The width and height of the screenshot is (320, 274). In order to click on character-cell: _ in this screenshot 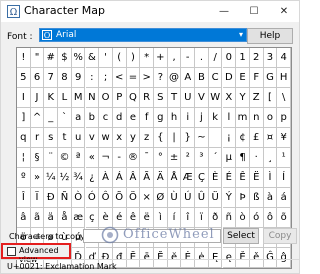, I will do `click(51, 118)`.